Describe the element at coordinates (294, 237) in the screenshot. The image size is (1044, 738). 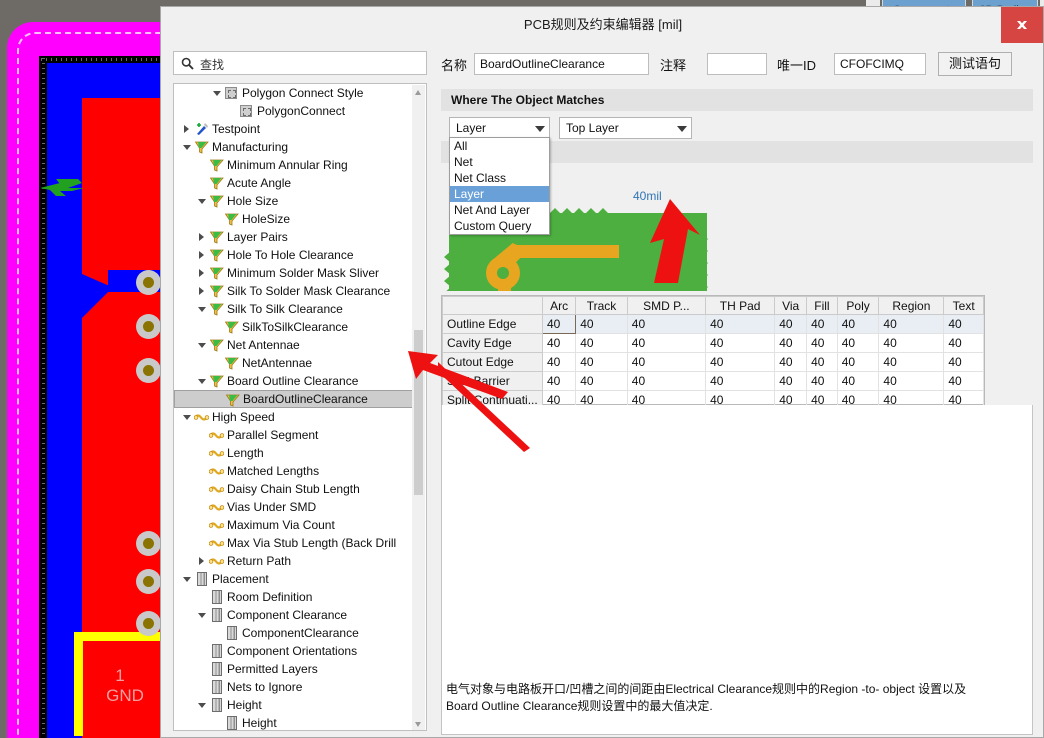
I see `tree-item-layer-pairs: Layer Pairs` at that location.